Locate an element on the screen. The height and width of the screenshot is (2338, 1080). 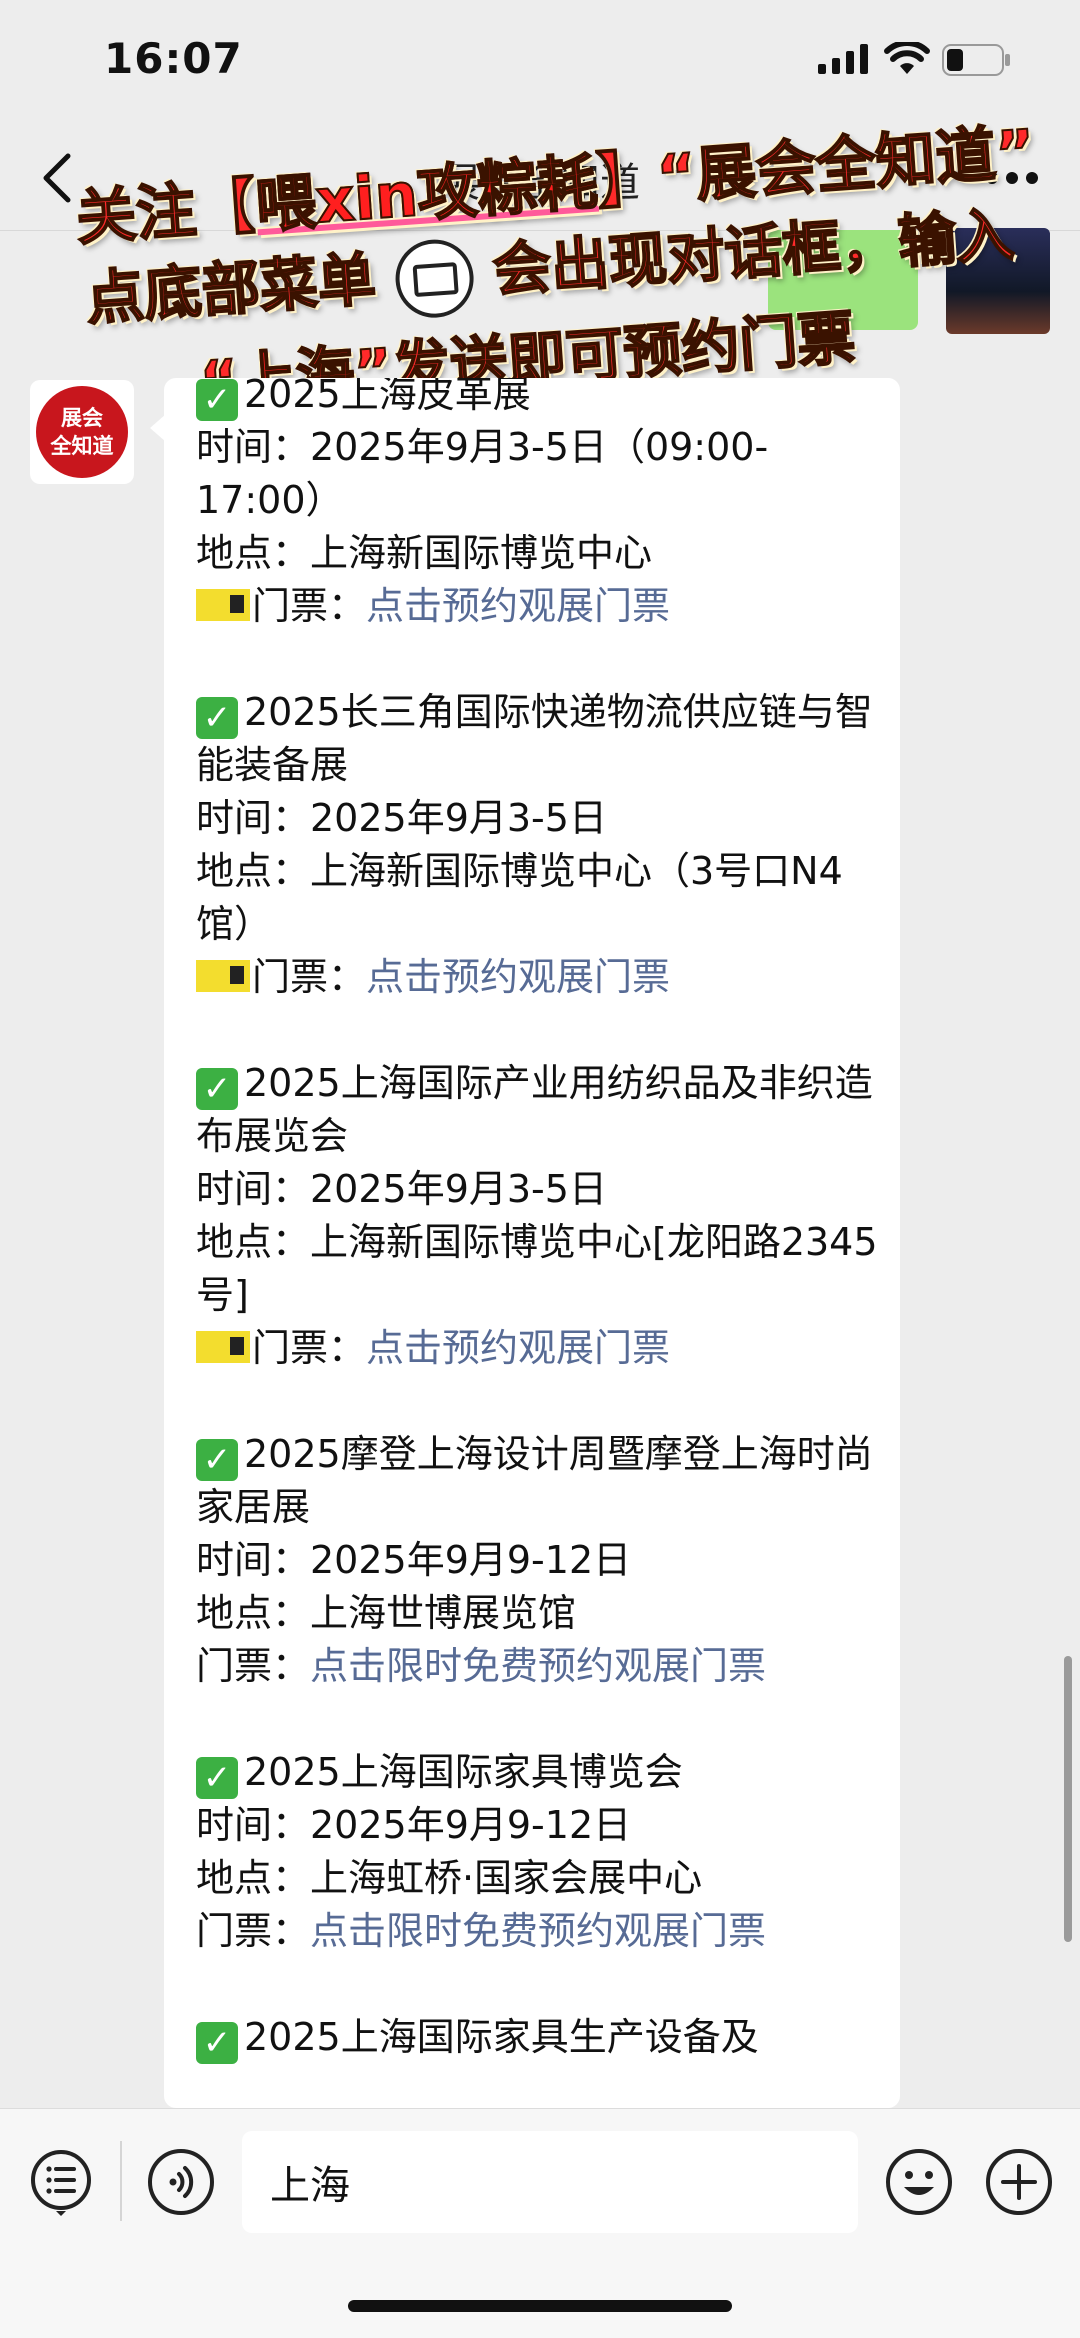
voice-icon is located at coordinates (181, 2182).